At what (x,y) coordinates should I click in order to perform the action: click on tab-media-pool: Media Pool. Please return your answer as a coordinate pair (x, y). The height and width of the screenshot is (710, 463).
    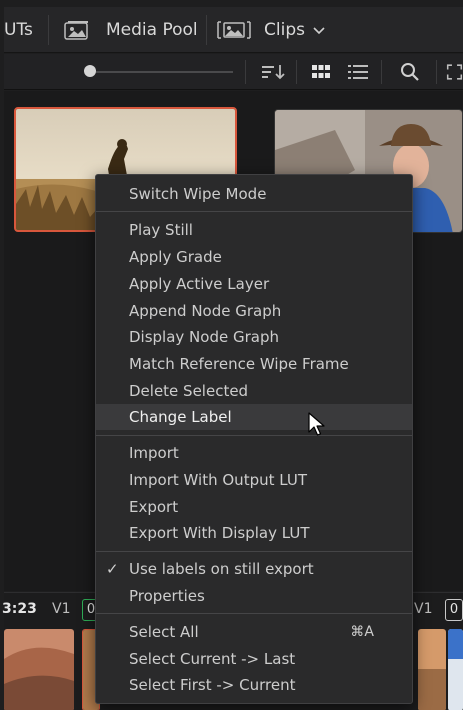
    Looking at the image, I should click on (131, 30).